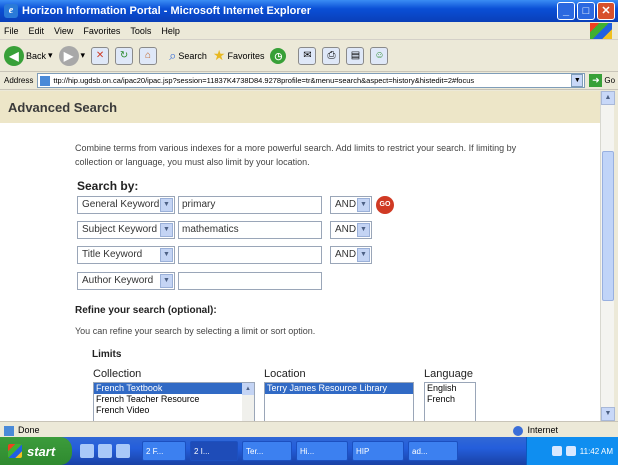 This screenshot has height=465, width=618. What do you see at coordinates (45, 80) in the screenshot?
I see `page-icon` at bounding box center [45, 80].